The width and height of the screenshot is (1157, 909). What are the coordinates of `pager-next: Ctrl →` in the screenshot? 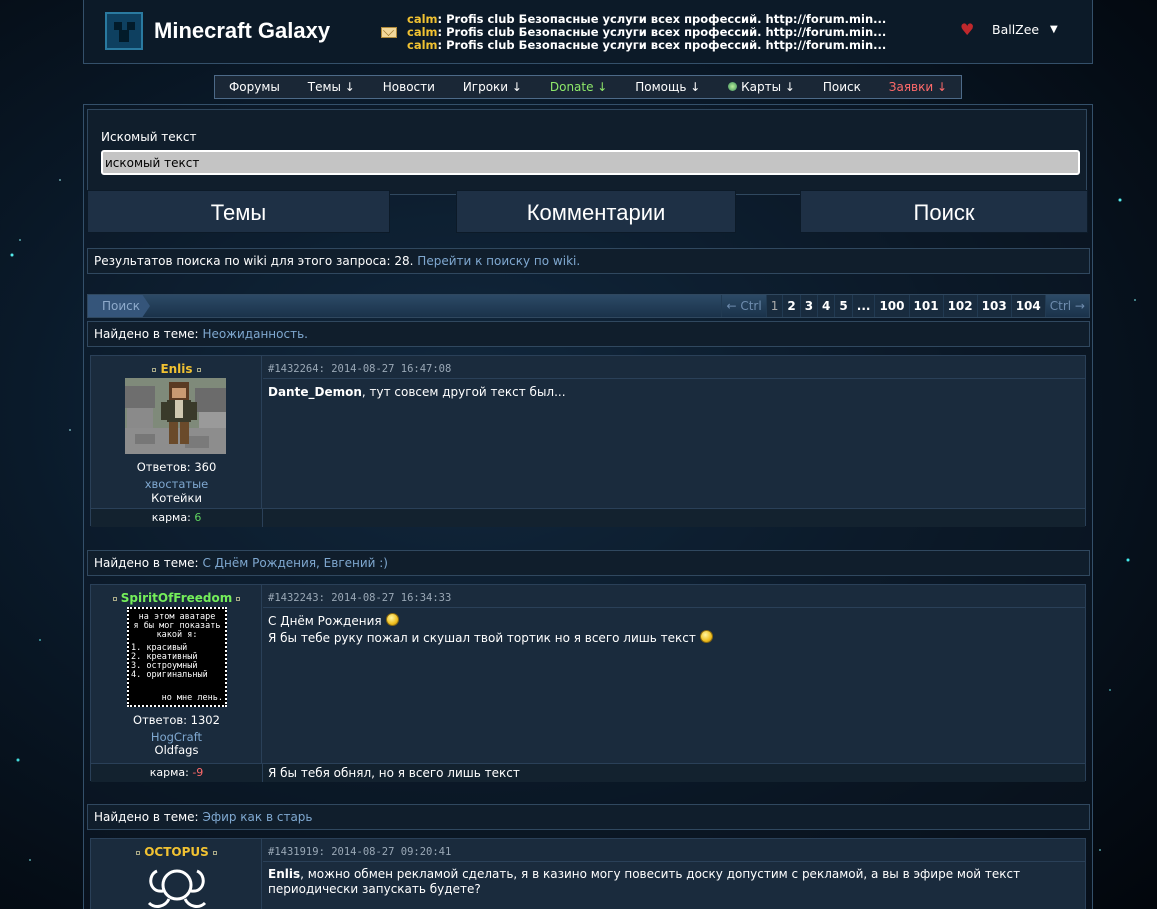 It's located at (1066, 306).